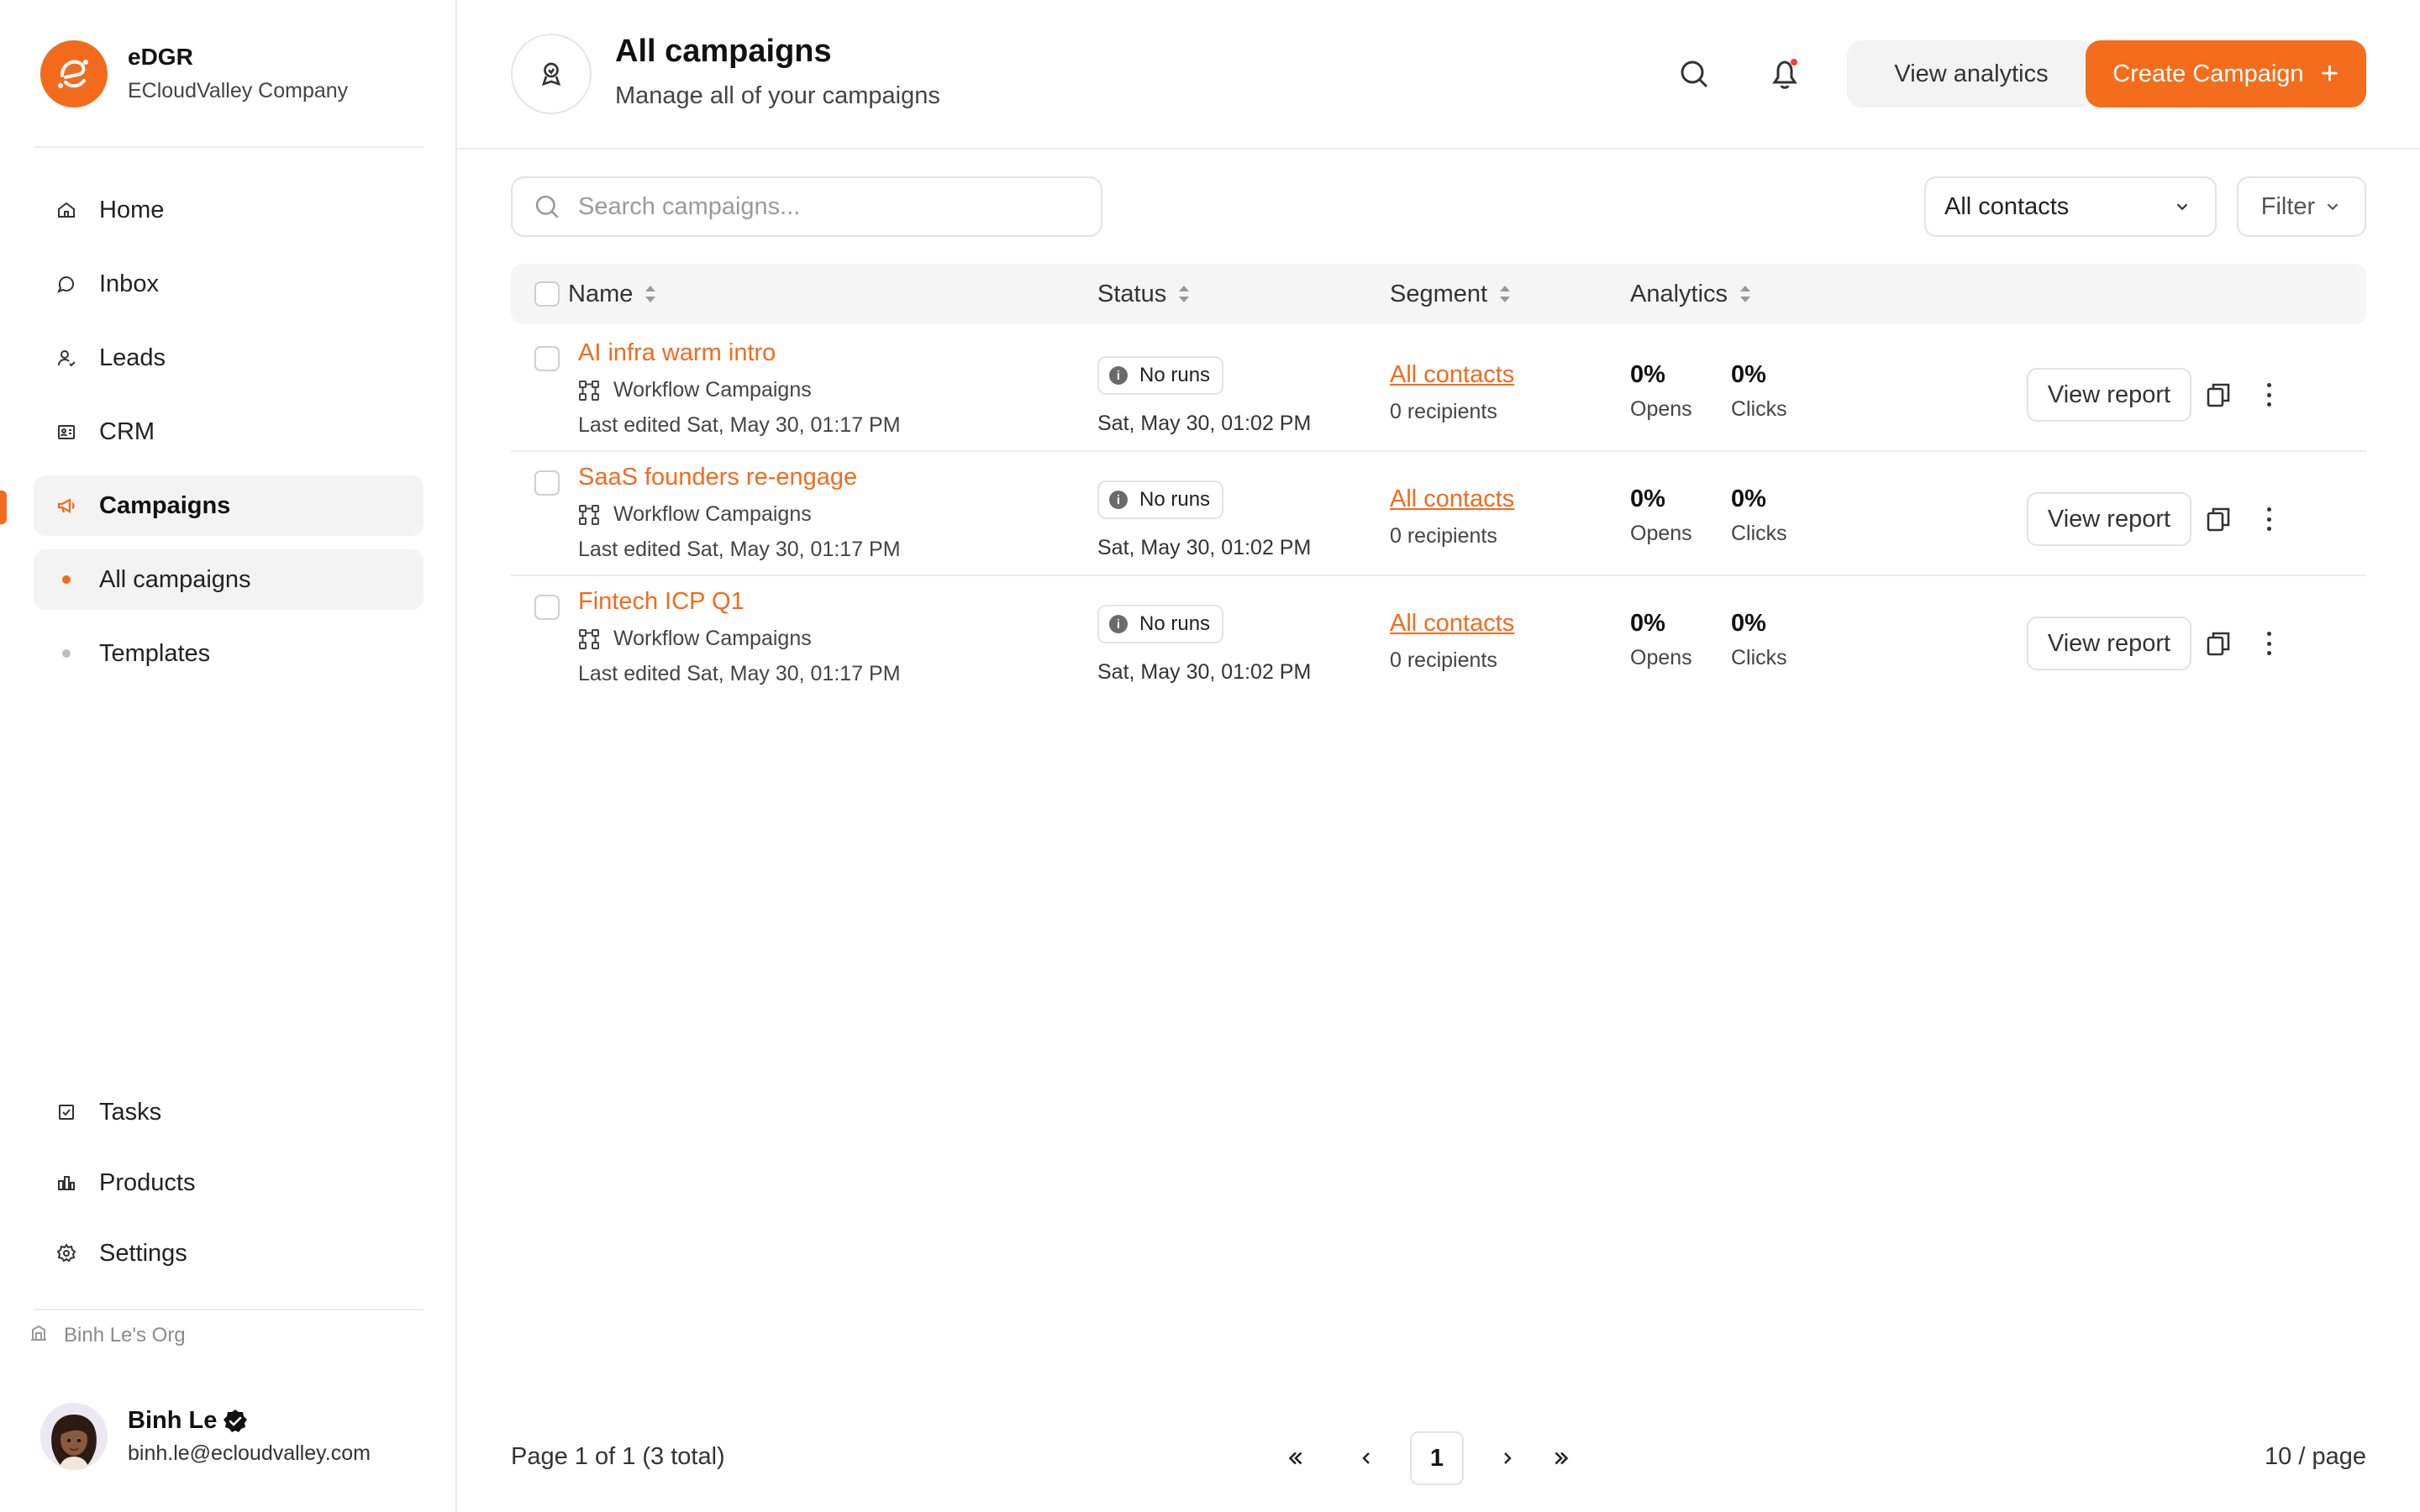 Image resolution: width=2420 pixels, height=1512 pixels. What do you see at coordinates (547, 294) in the screenshot?
I see `select-all-checkbox` at bounding box center [547, 294].